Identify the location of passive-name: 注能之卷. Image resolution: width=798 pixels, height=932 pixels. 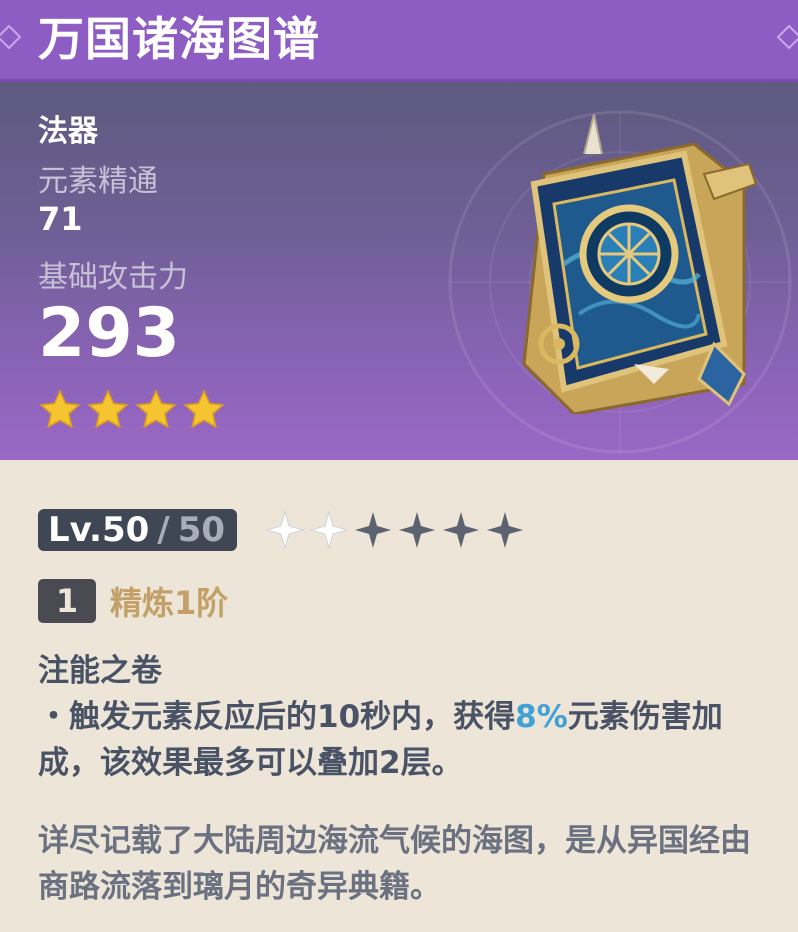
(100, 671).